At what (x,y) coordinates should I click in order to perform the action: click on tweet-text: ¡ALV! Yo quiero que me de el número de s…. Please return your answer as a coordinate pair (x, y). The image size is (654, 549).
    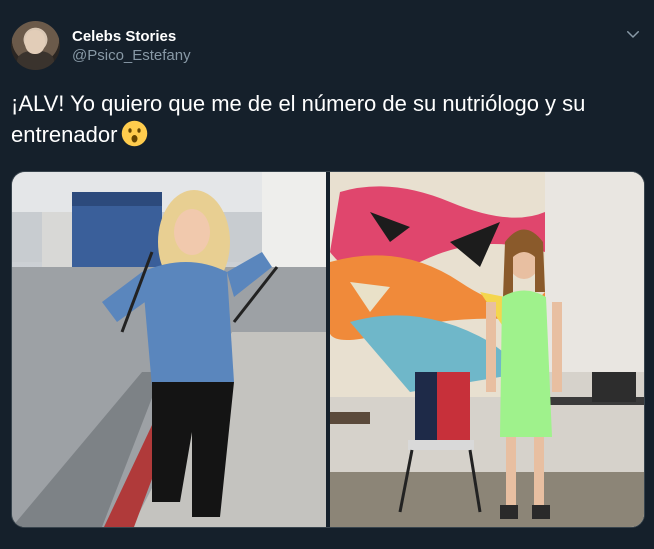
    Looking at the image, I should click on (326, 119).